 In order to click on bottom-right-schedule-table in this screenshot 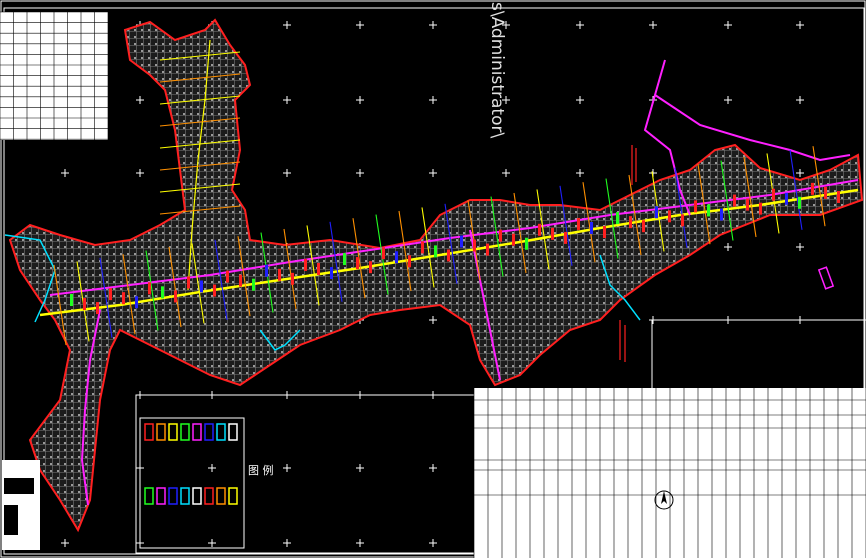, I will do `click(669, 473)`.